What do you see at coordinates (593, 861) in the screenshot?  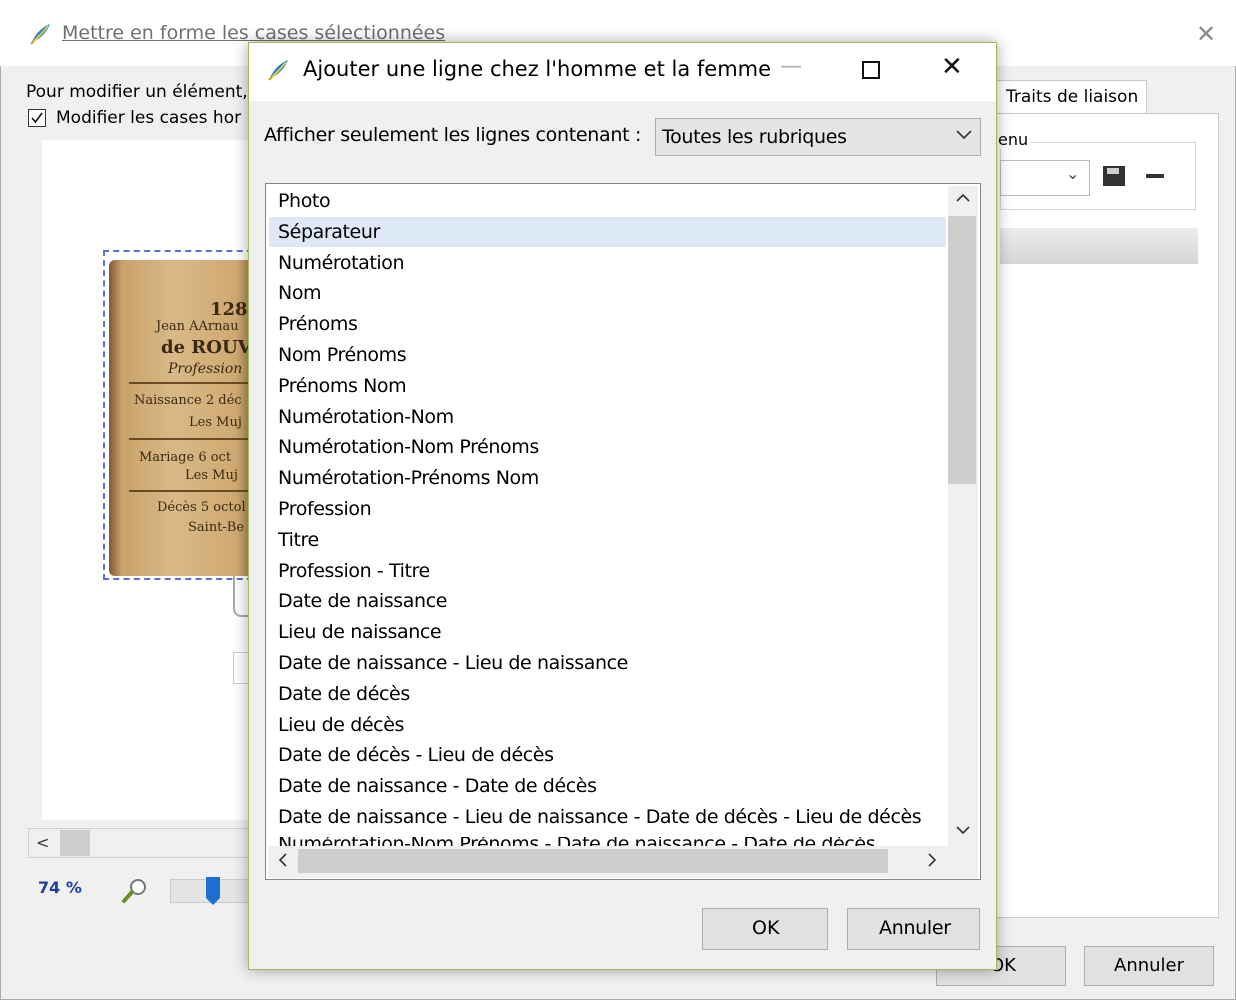 I see `horizontal-scroll-thumb` at bounding box center [593, 861].